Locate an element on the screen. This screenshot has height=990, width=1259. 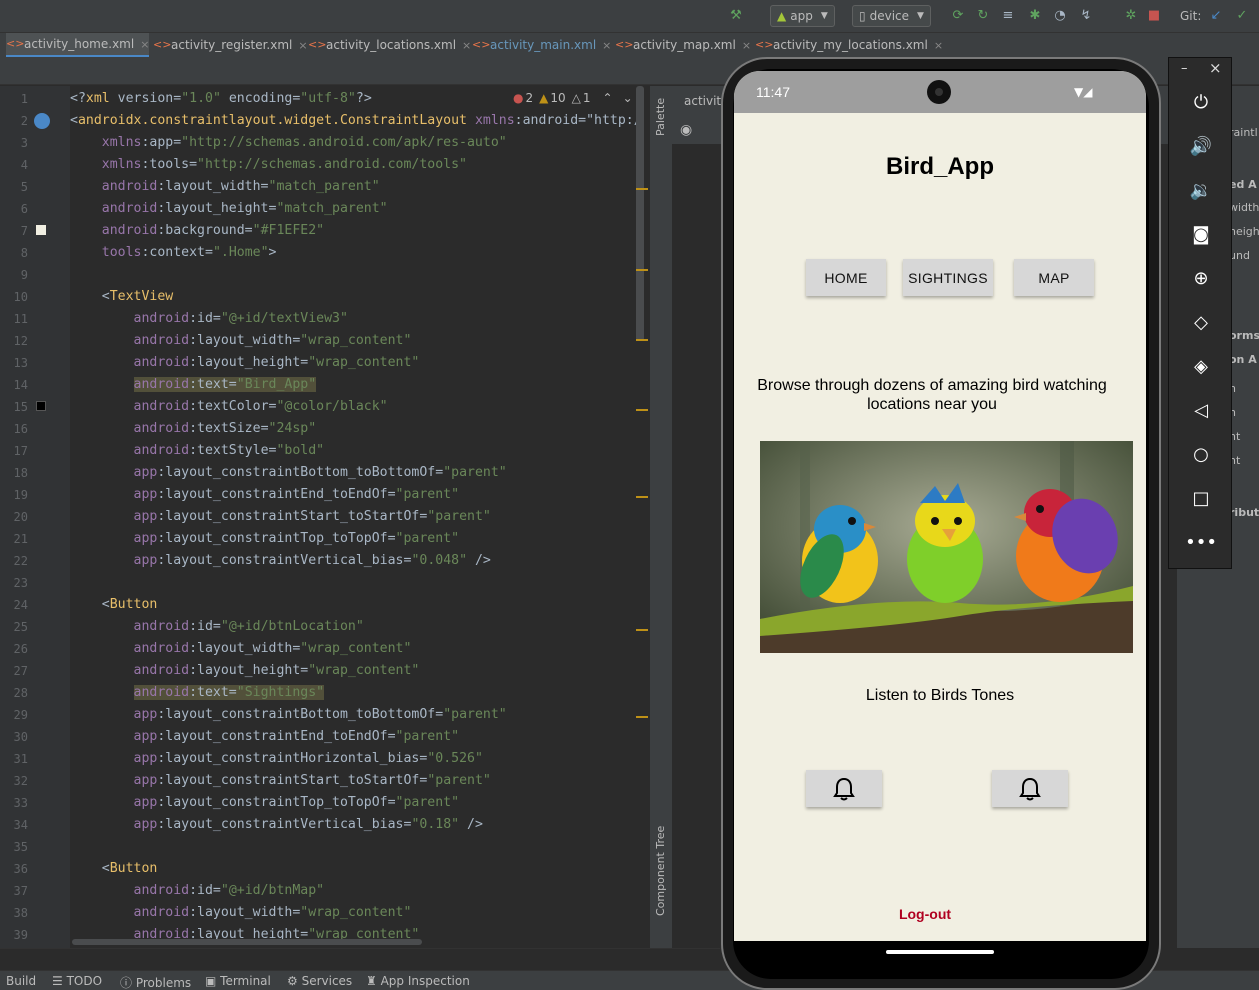
attach-debugger-icon: ↯ is located at coordinates (1086, 16).